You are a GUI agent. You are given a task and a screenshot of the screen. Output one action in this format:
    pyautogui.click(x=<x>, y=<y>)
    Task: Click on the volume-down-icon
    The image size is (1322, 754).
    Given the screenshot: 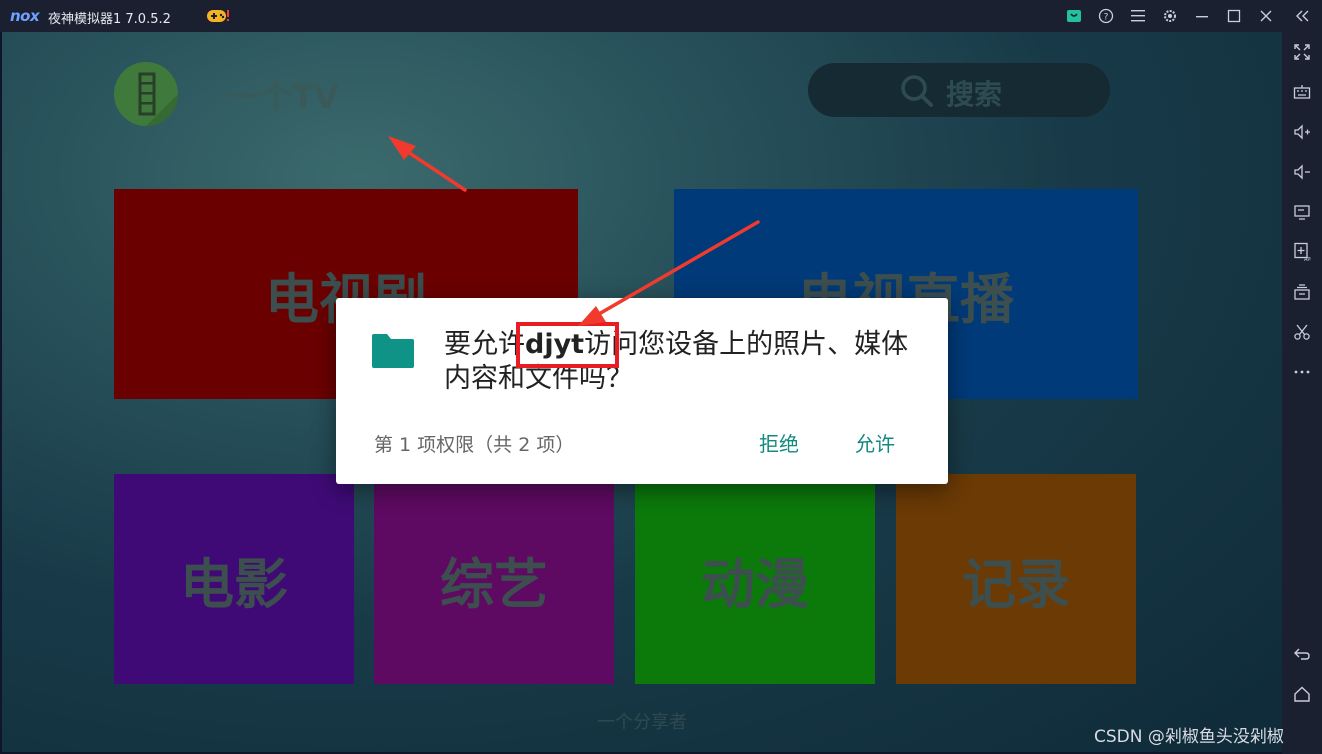 What is the action you would take?
    pyautogui.click(x=1302, y=172)
    